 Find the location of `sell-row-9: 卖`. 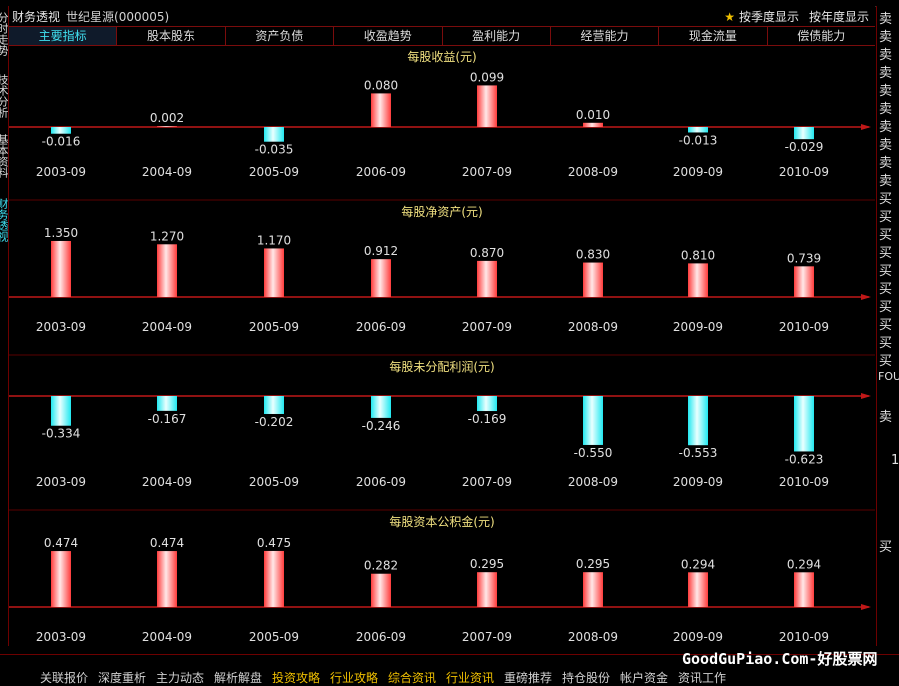

sell-row-9: 卖 is located at coordinates (885, 179).